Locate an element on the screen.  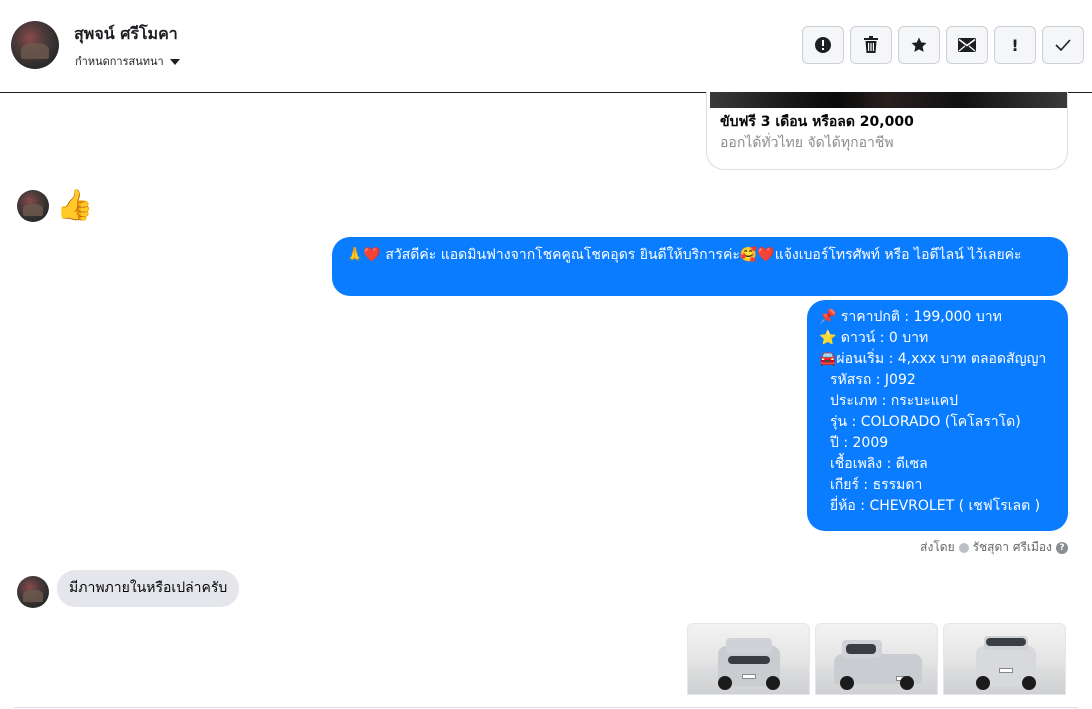
checkmark-icon is located at coordinates (1063, 45).